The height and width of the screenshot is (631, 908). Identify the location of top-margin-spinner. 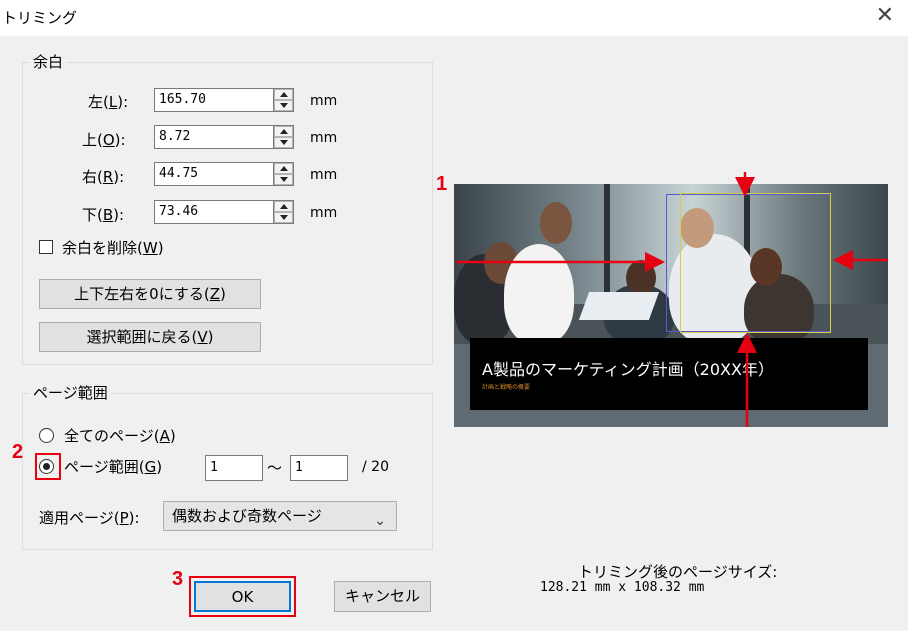
(284, 137).